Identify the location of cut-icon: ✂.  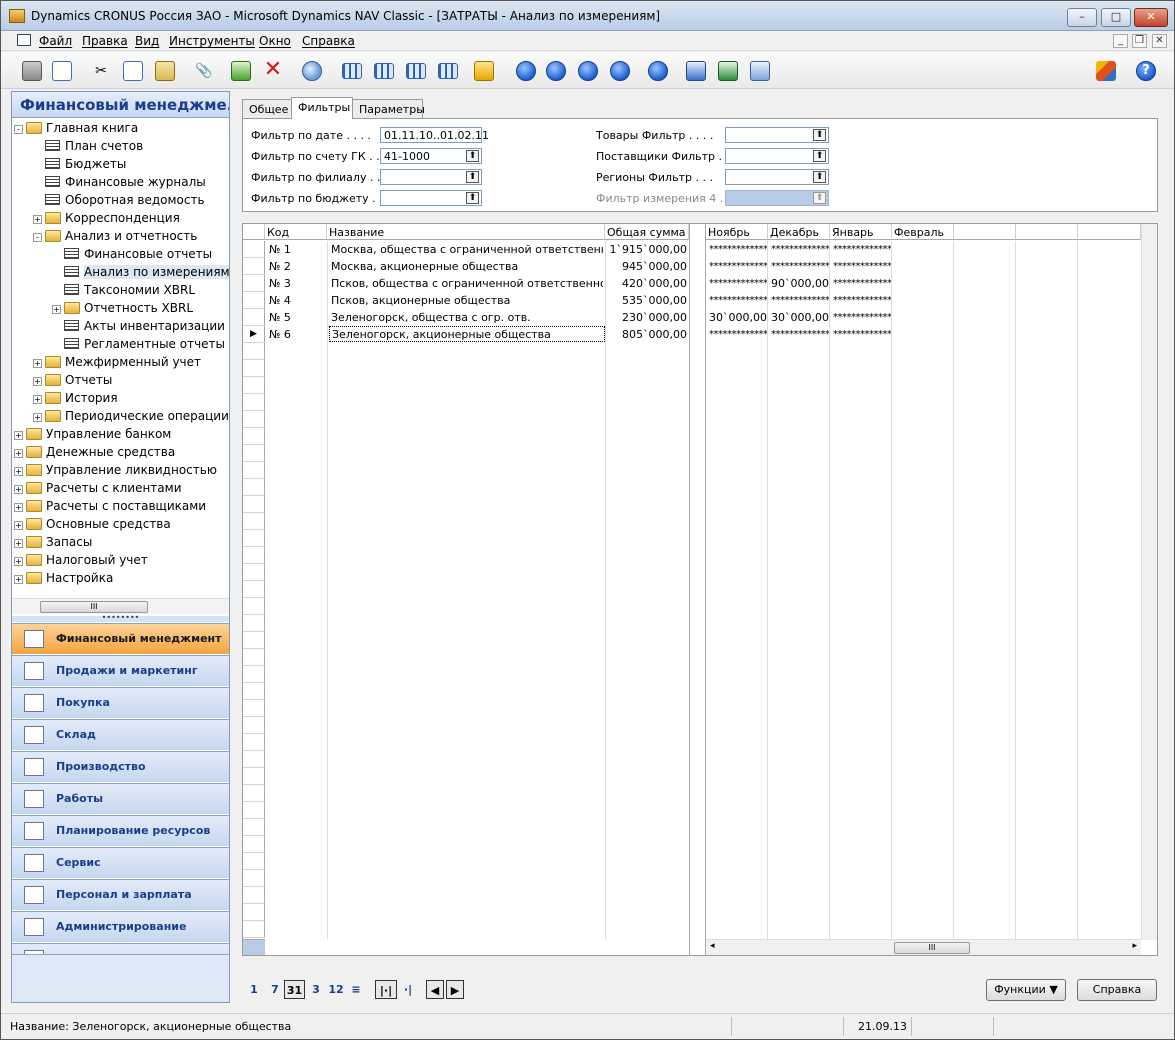
(101, 71).